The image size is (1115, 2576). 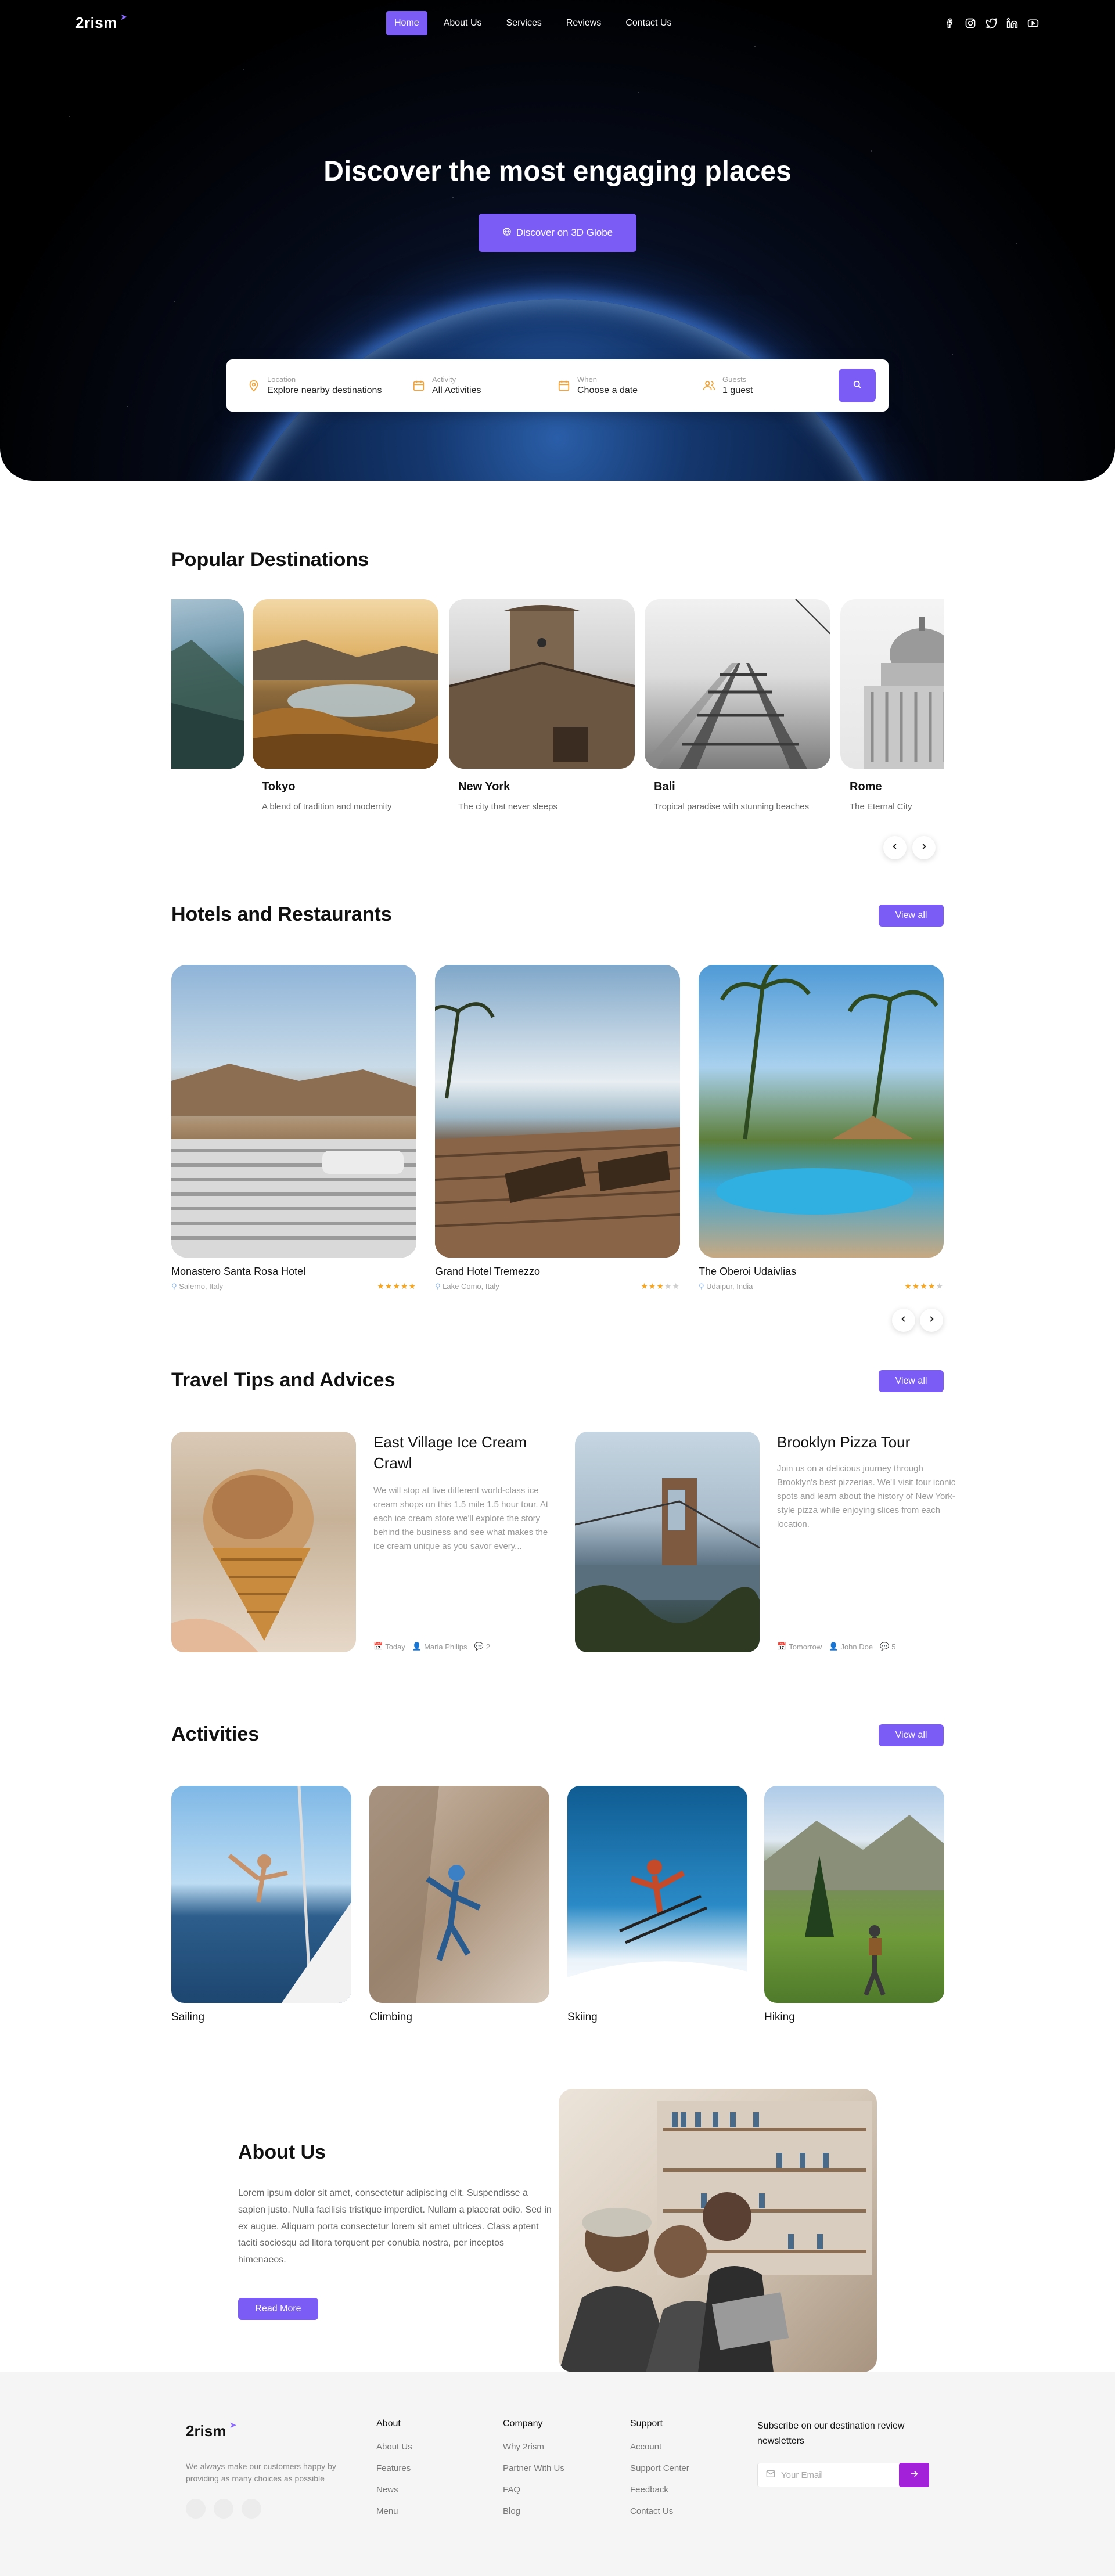 What do you see at coordinates (748, 1271) in the screenshot?
I see `hotel-name: The Oberoi Udaivlias` at bounding box center [748, 1271].